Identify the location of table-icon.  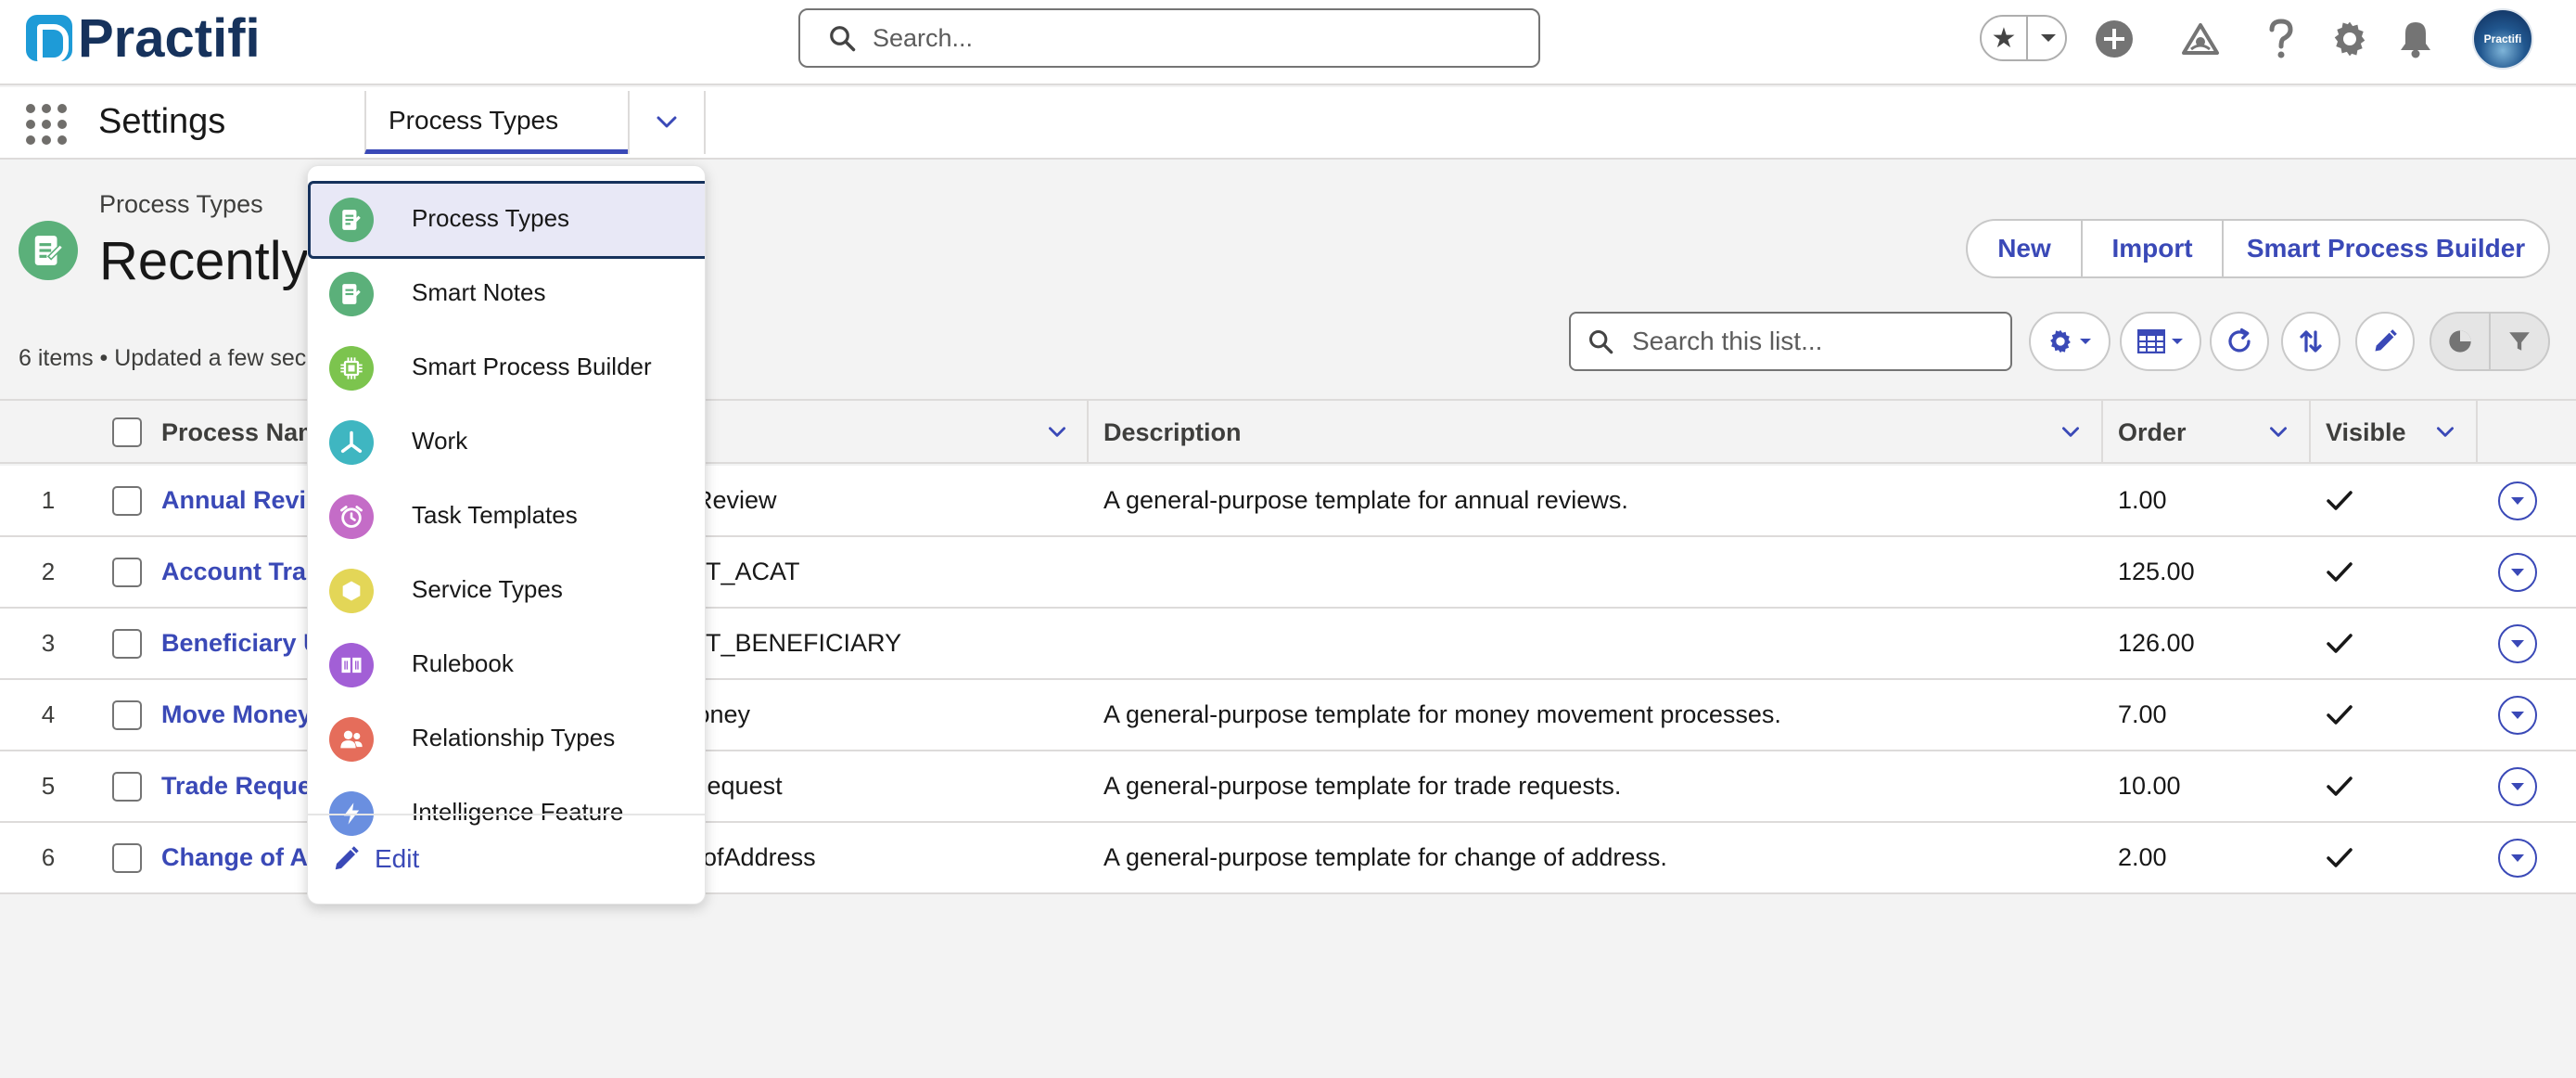
(2151, 341).